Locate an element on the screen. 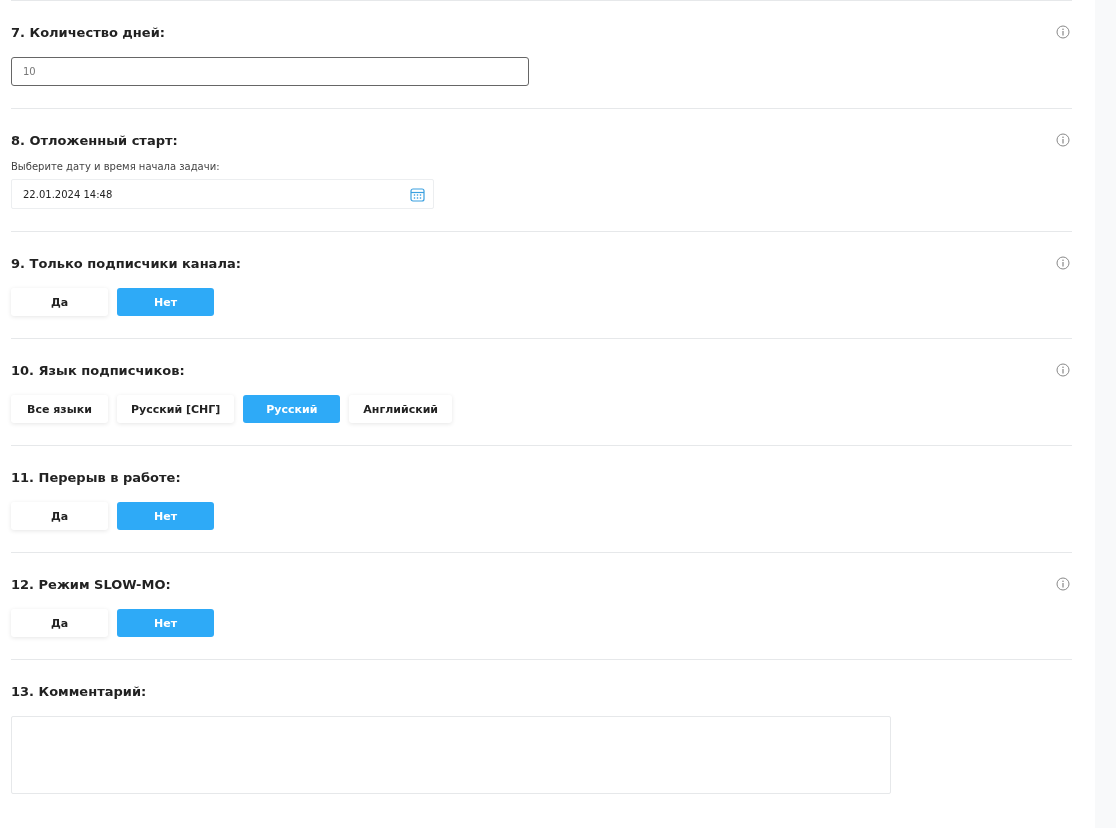  section-title: 12. Режим SLOW-MO: is located at coordinates (91, 584).